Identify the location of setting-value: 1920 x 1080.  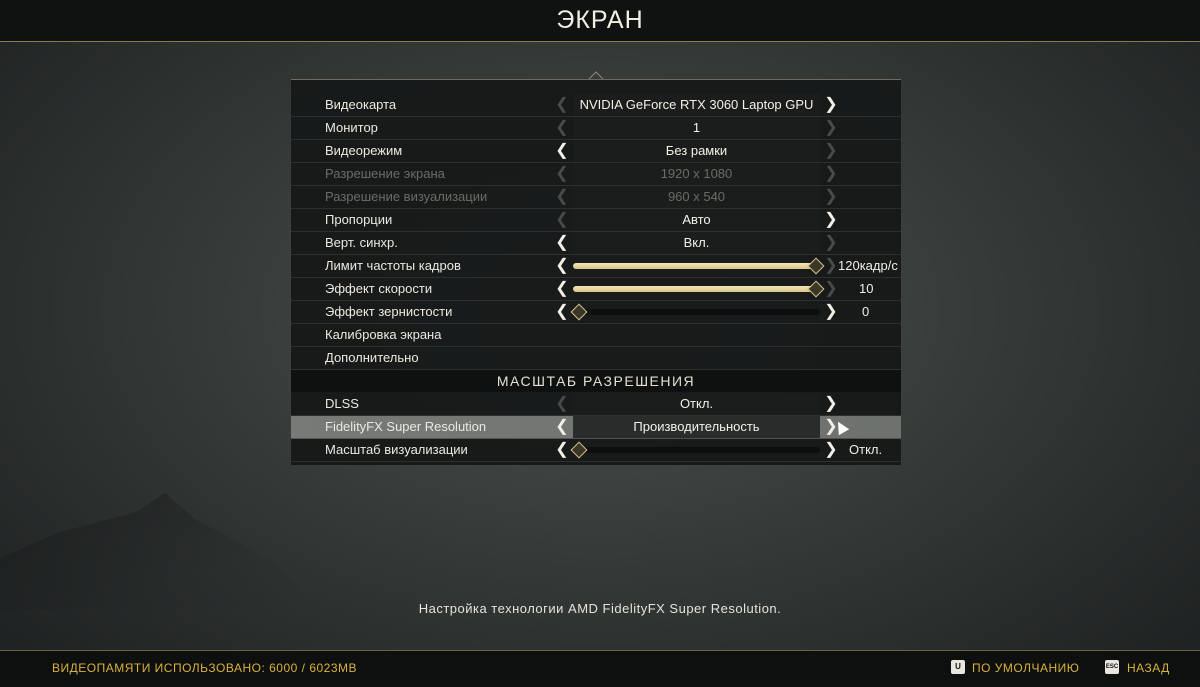
(696, 173).